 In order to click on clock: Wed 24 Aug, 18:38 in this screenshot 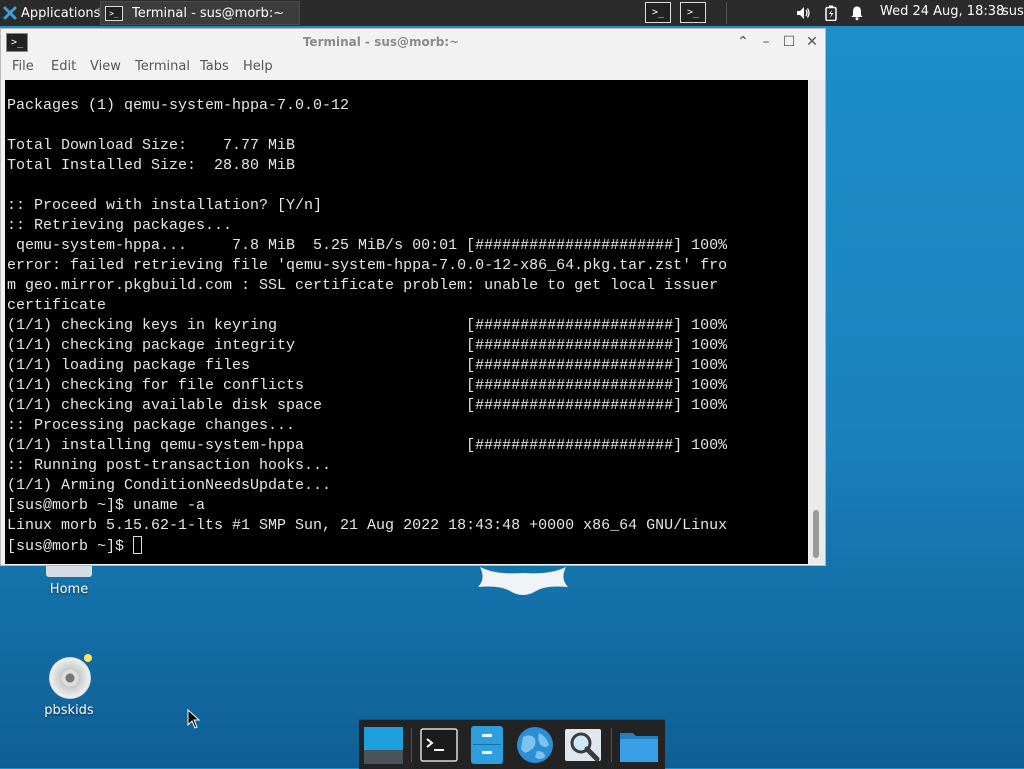, I will do `click(942, 11)`.